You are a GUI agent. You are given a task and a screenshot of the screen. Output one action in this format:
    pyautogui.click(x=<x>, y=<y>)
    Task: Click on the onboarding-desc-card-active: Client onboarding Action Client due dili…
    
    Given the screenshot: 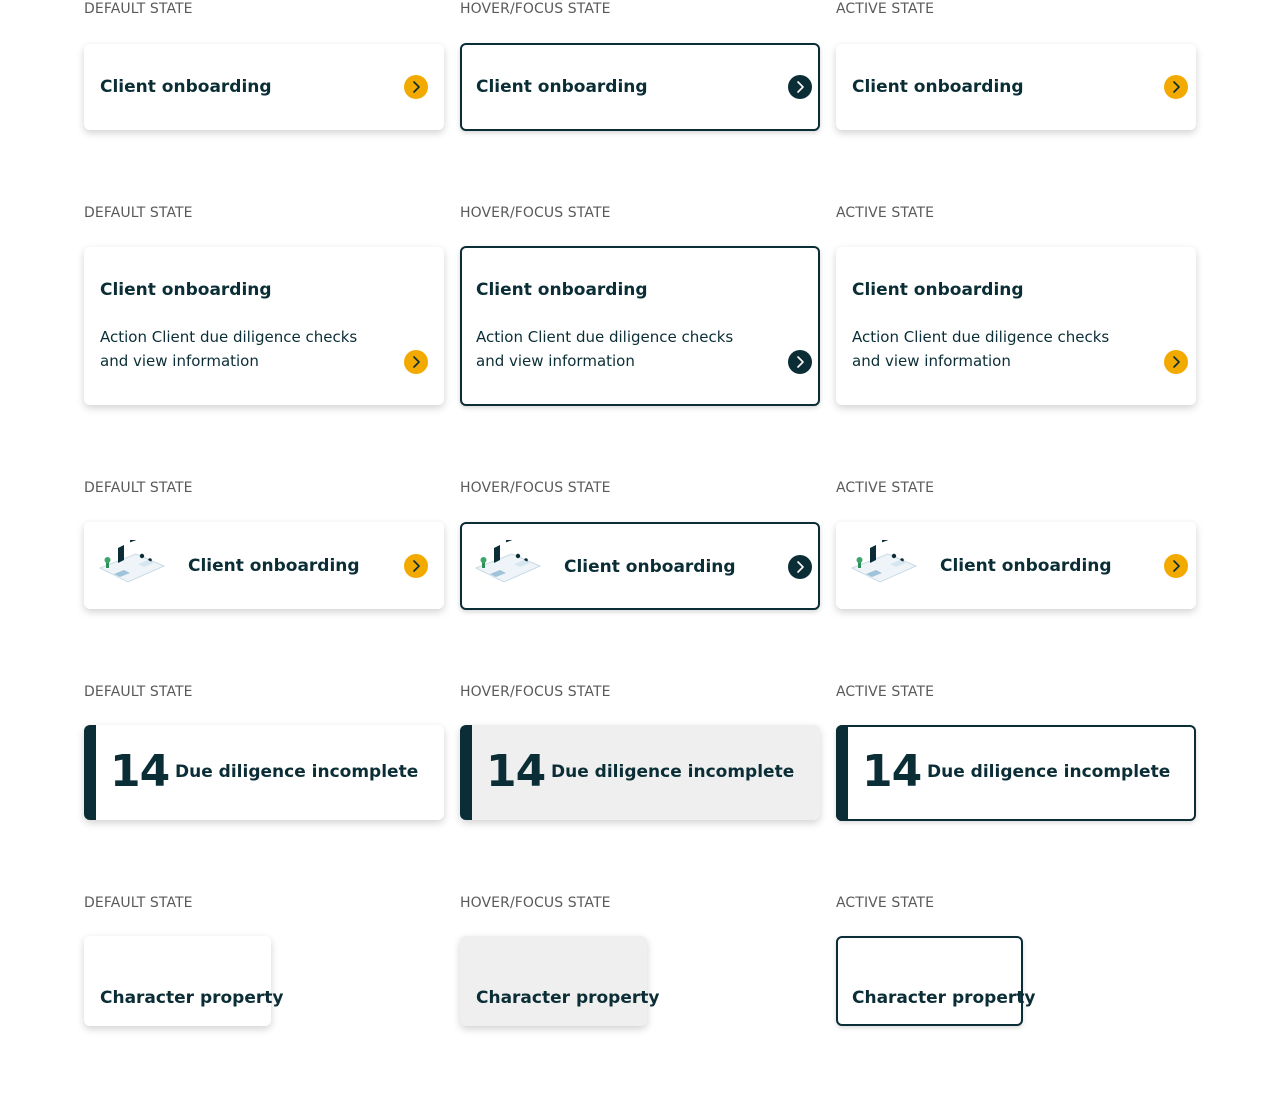 What is the action you would take?
    pyautogui.click(x=1016, y=326)
    